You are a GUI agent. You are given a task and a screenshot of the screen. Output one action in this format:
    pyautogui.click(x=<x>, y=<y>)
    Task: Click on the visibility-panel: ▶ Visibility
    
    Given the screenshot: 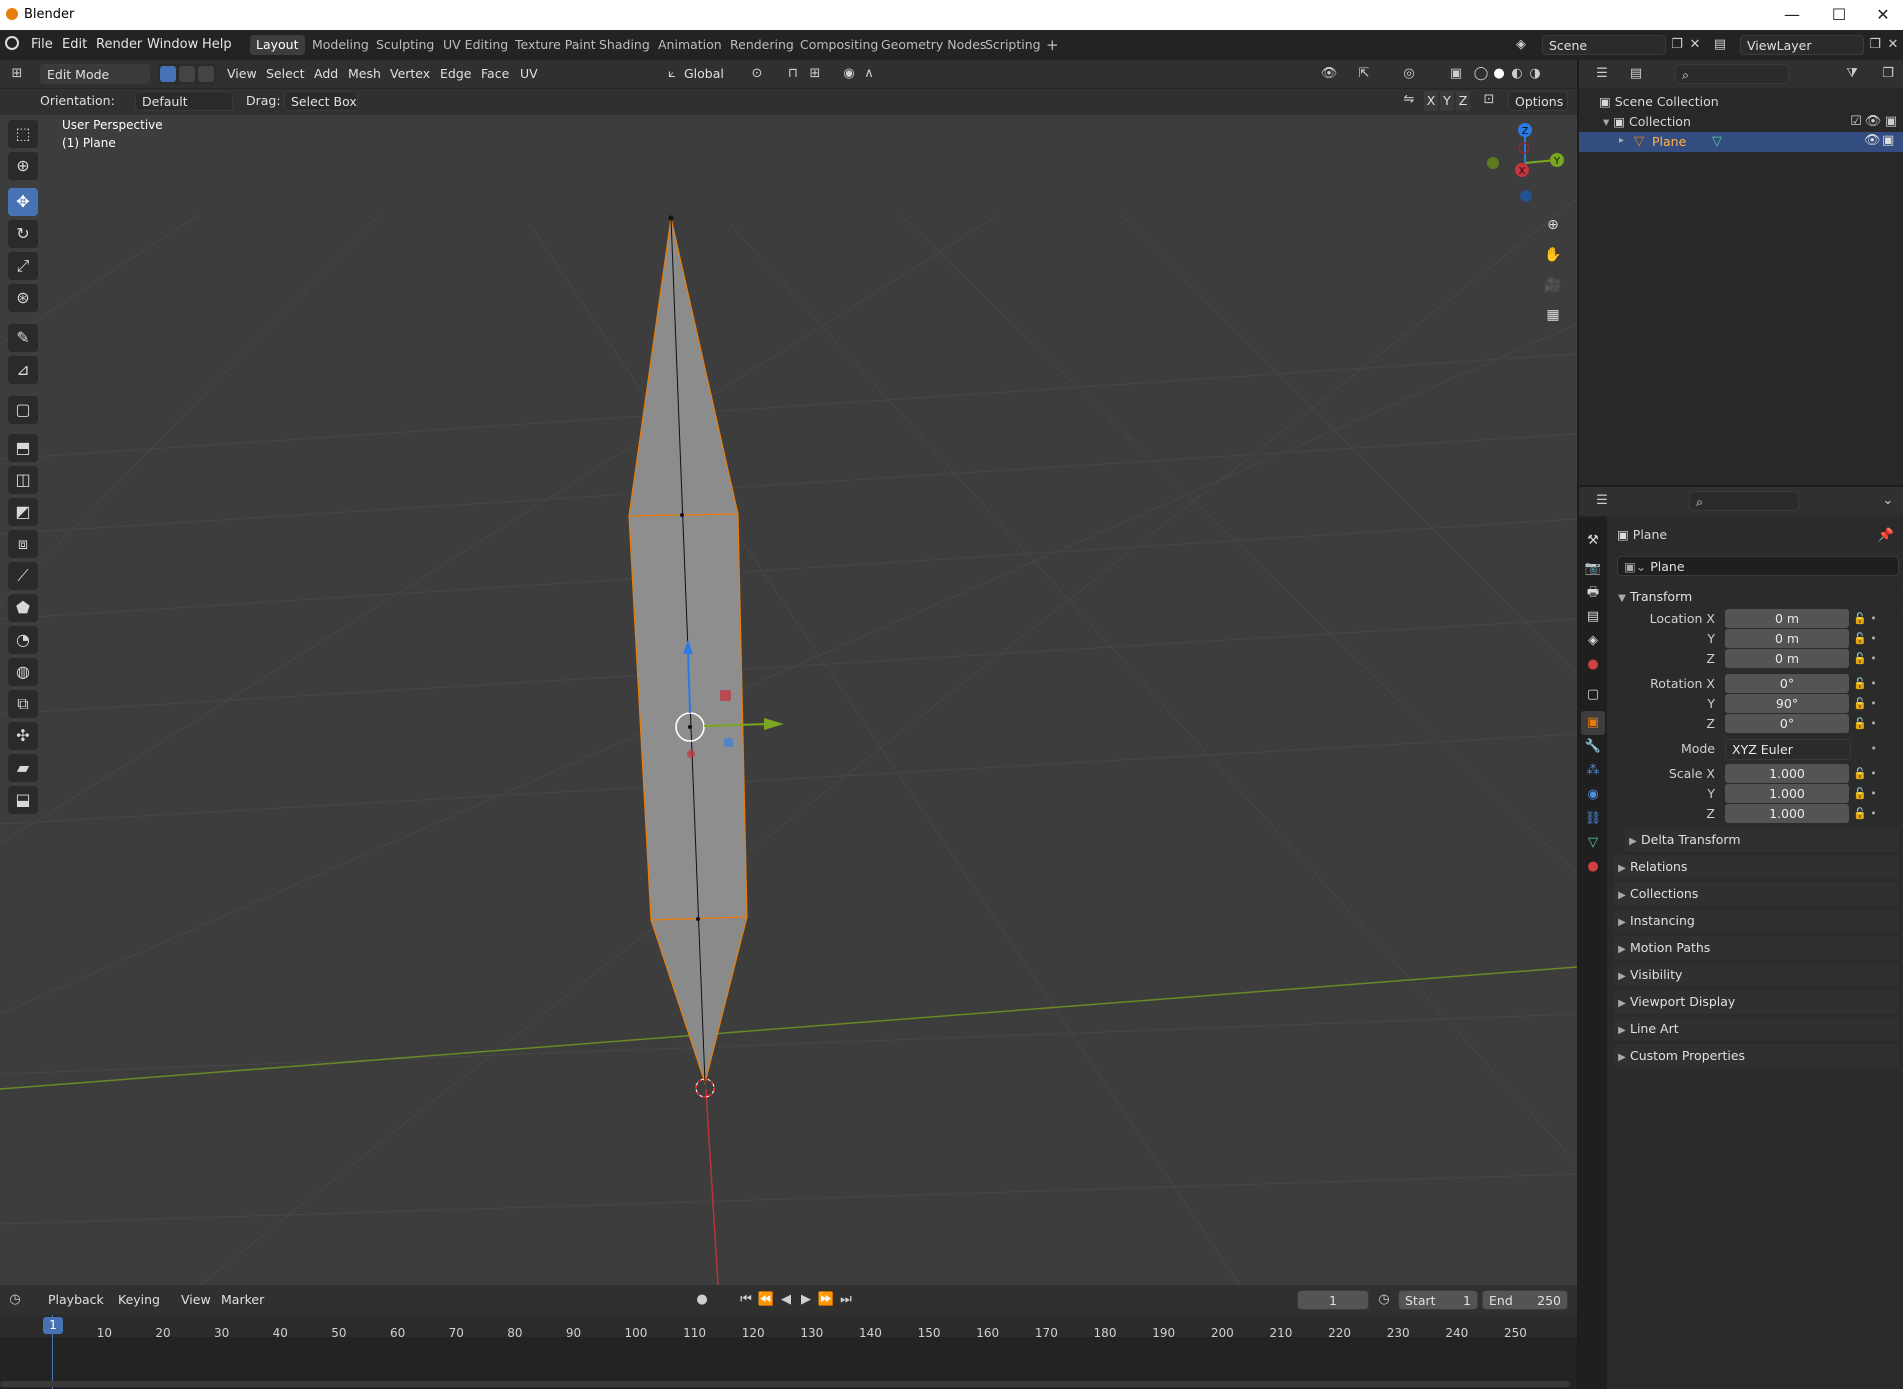 What is the action you would take?
    pyautogui.click(x=1756, y=975)
    